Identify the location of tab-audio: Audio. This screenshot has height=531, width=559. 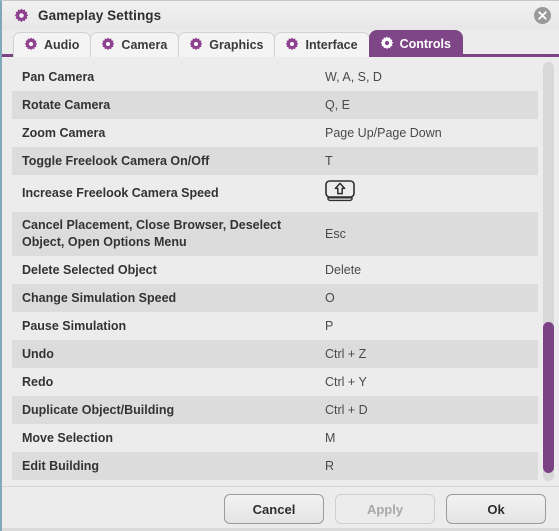
(52, 44).